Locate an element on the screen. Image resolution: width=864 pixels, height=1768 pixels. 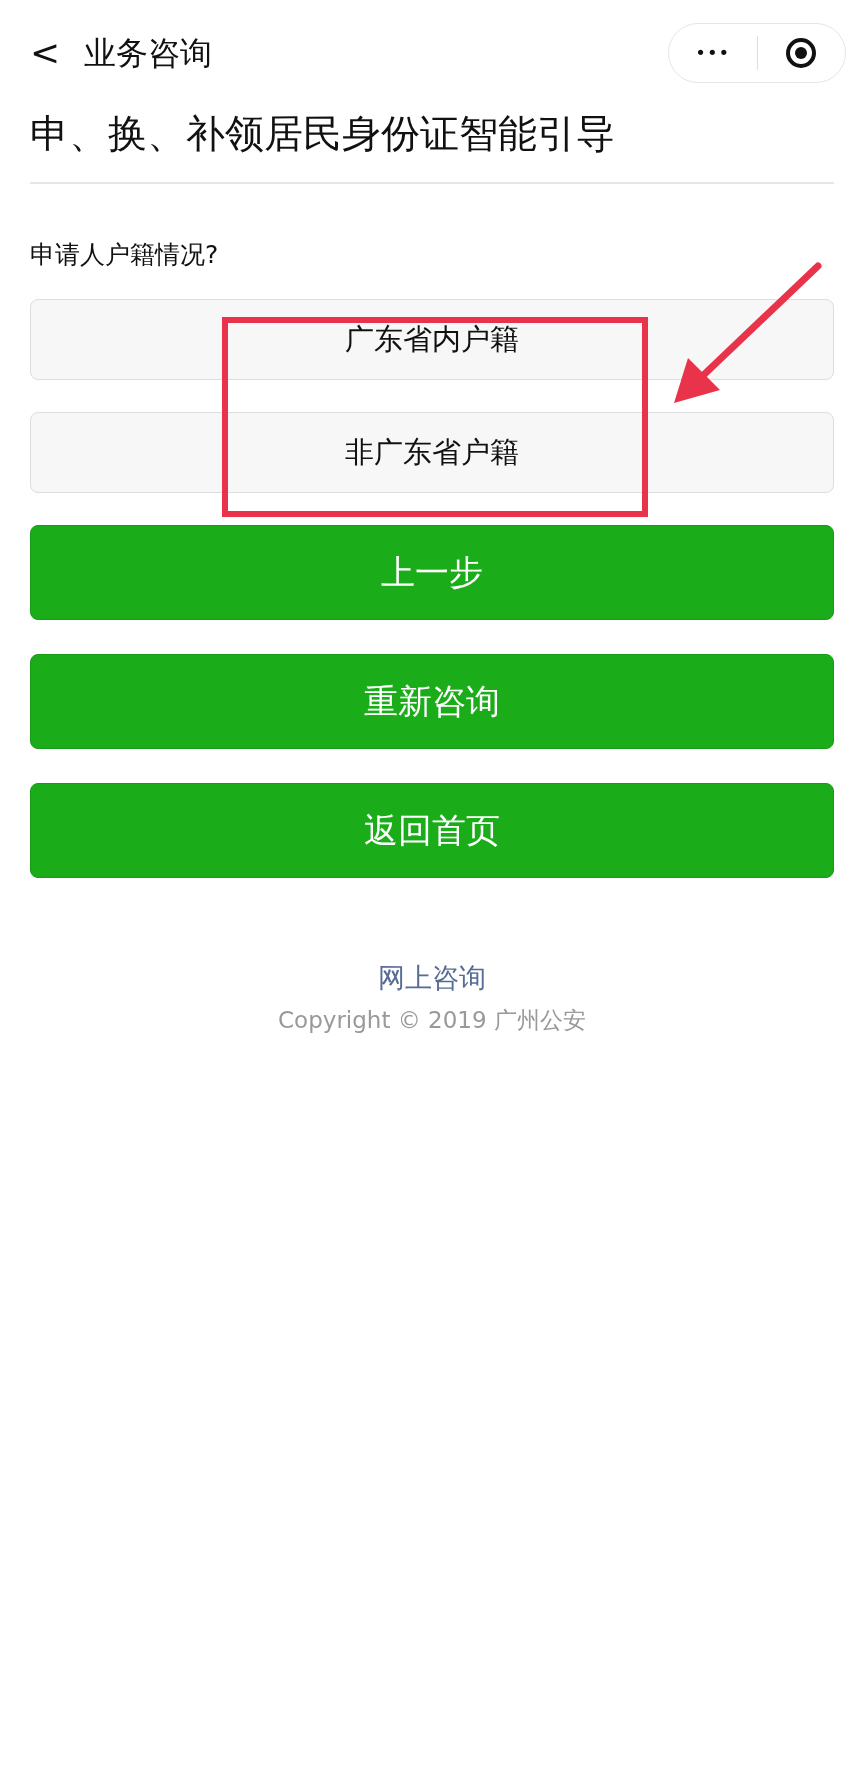
copyright-text: Copyright © 2019 广州公安 is located at coordinates (432, 1020).